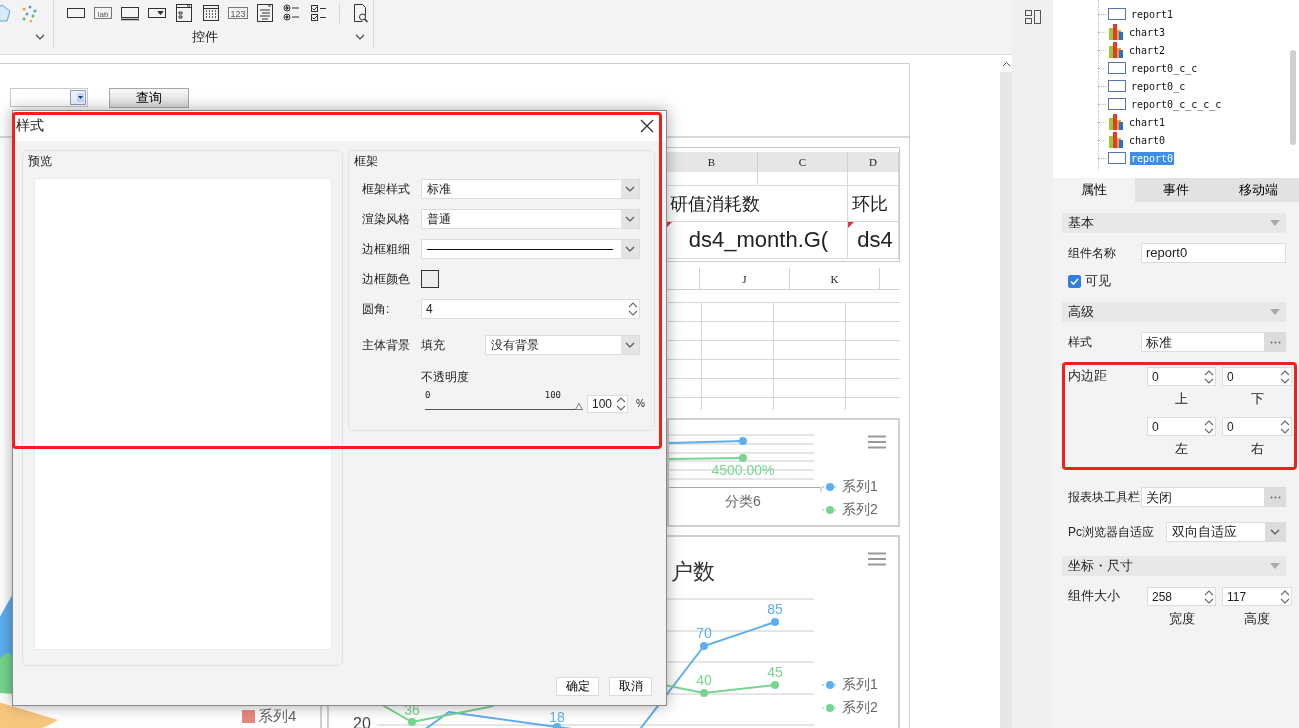 This screenshot has height=728, width=1299. Describe the element at coordinates (502, 400) in the screenshot. I see `slider: 0 100` at that location.